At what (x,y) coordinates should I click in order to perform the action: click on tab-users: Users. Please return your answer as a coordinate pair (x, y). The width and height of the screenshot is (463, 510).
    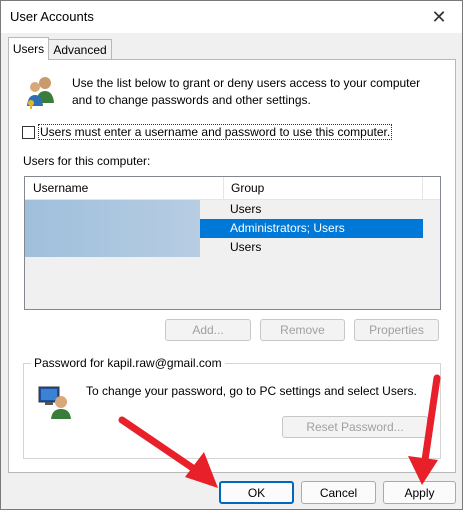
    Looking at the image, I should click on (28, 48).